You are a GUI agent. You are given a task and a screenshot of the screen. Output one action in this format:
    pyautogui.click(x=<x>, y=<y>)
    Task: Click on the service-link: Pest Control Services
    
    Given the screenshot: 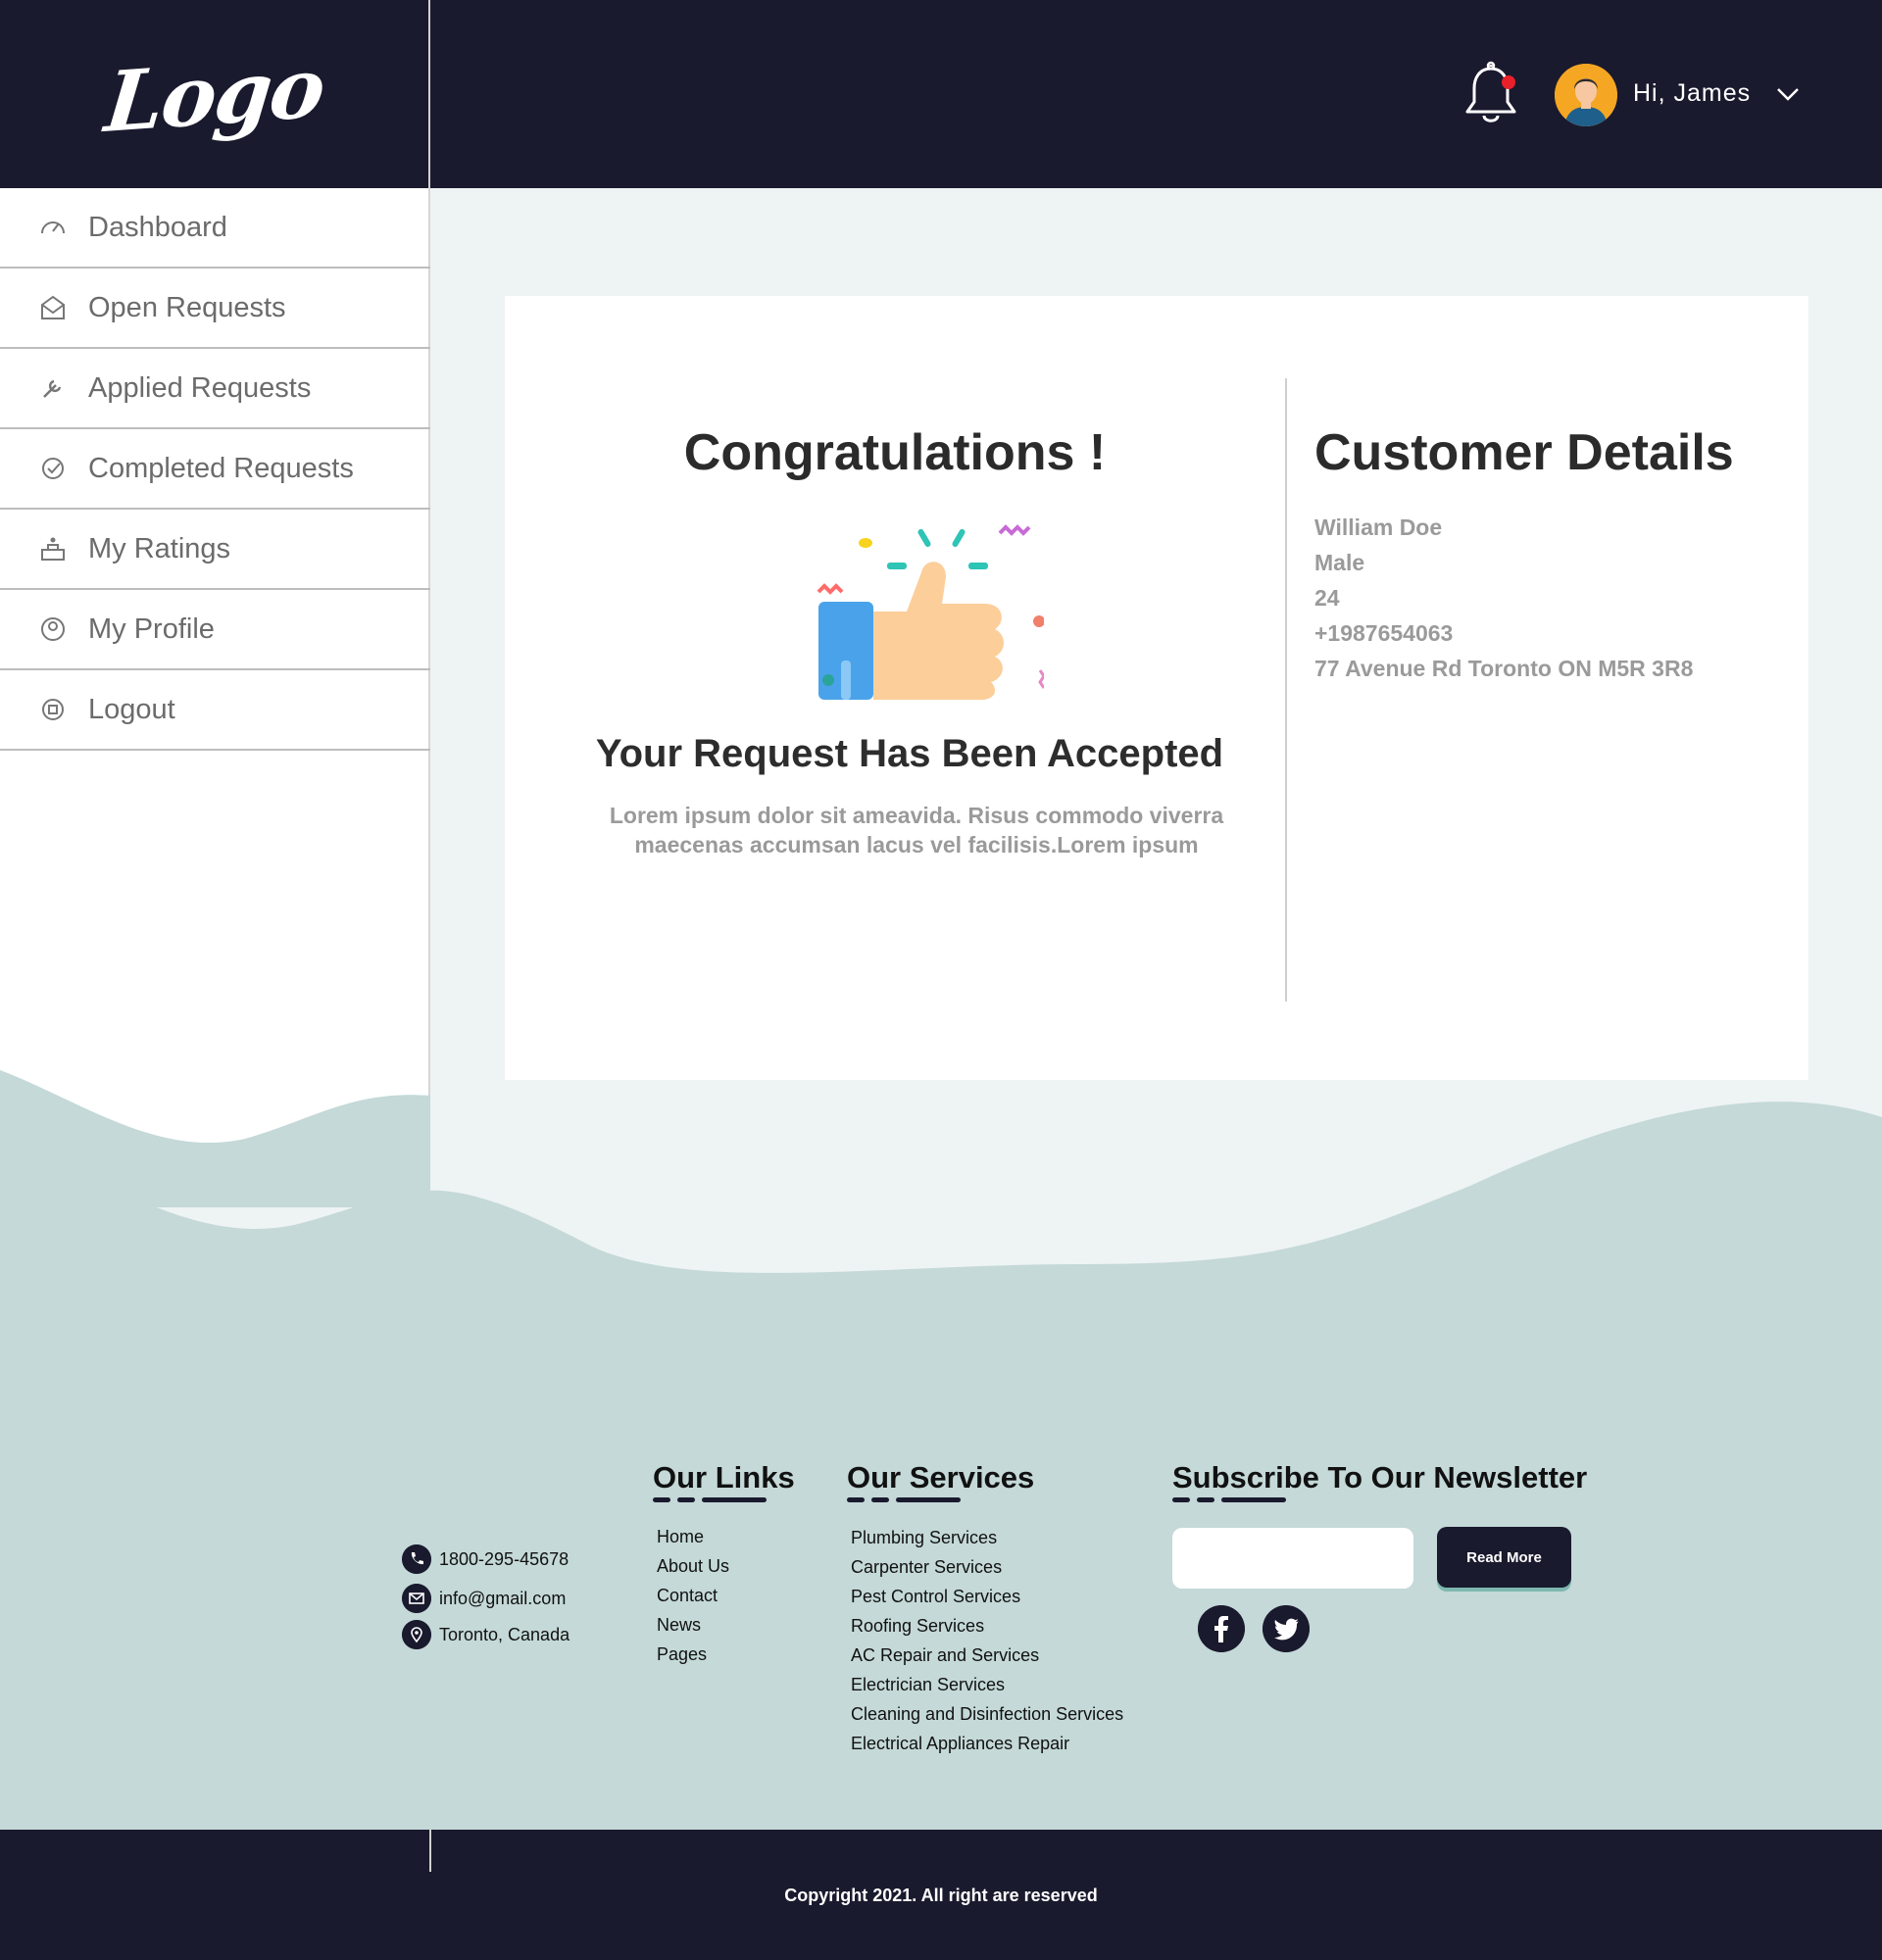 What is the action you would take?
    pyautogui.click(x=987, y=1596)
    